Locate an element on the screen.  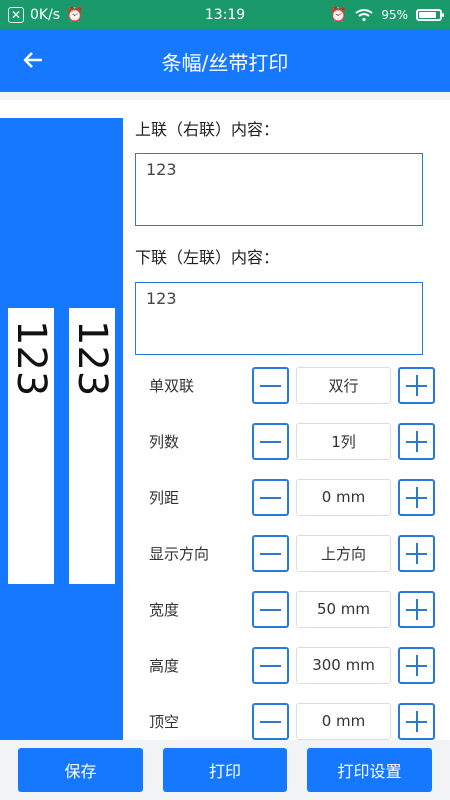
save-button: 保存 is located at coordinates (80, 770).